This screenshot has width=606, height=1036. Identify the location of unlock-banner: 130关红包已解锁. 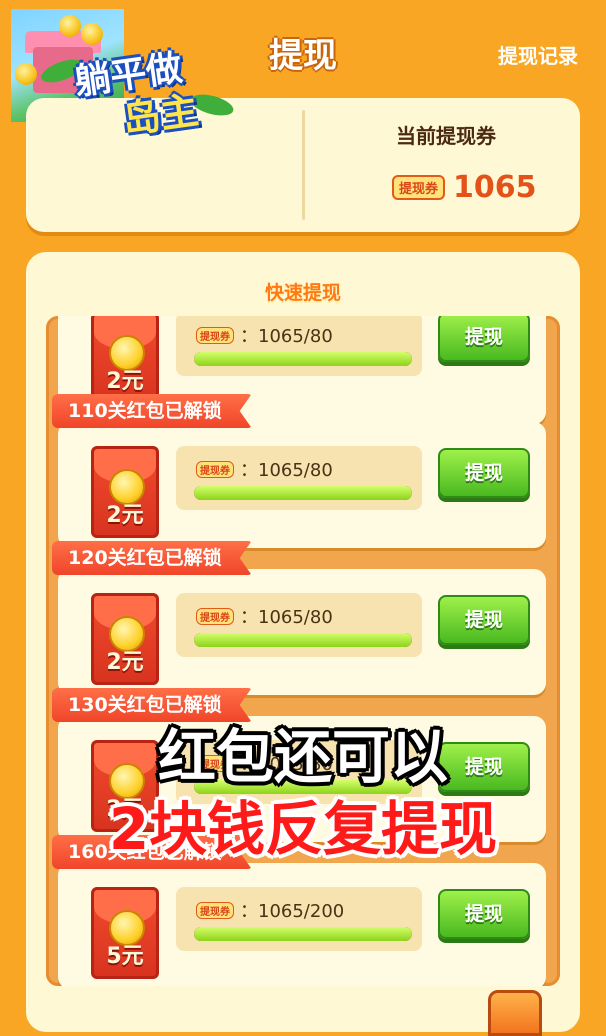
(152, 705).